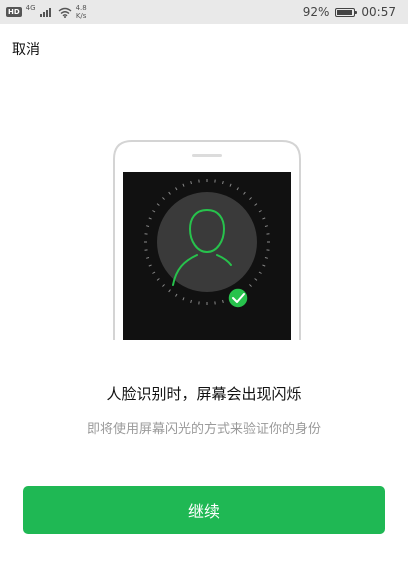 This screenshot has width=408, height=577. I want to click on battery-fill, so click(345, 12).